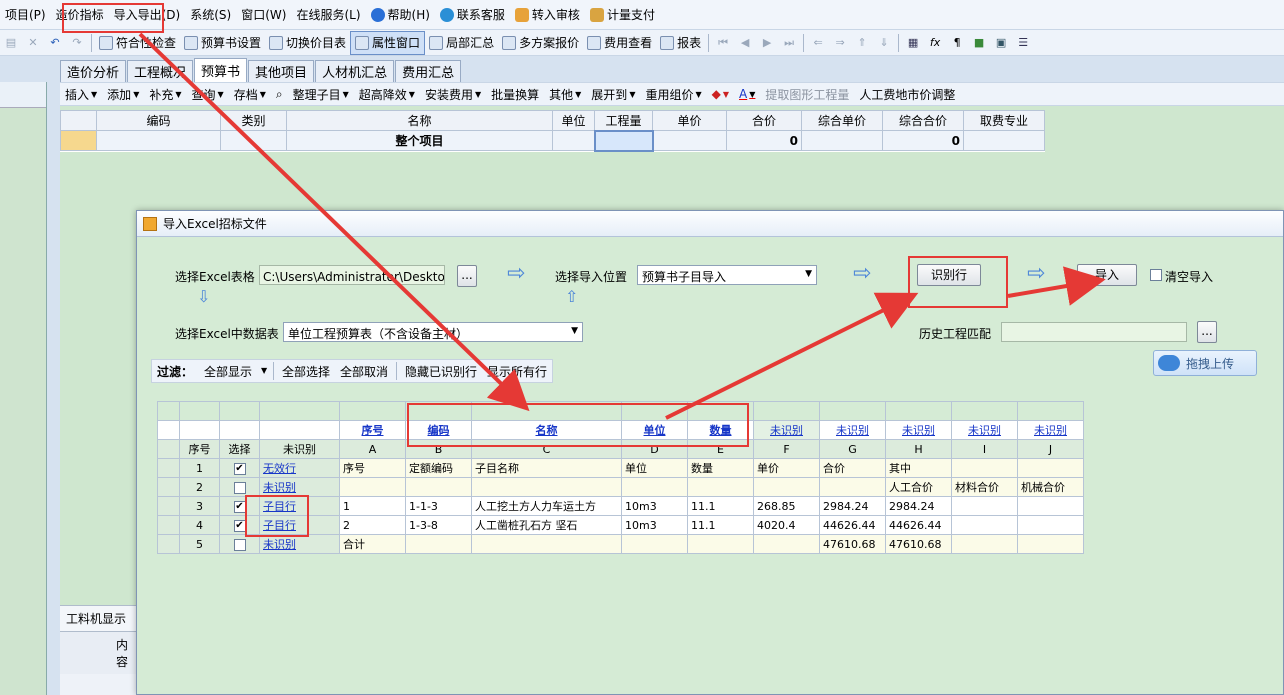 This screenshot has width=1284, height=695. What do you see at coordinates (792, 356) in the screenshot?
I see `arrow-columns-to-identify` at bounding box center [792, 356].